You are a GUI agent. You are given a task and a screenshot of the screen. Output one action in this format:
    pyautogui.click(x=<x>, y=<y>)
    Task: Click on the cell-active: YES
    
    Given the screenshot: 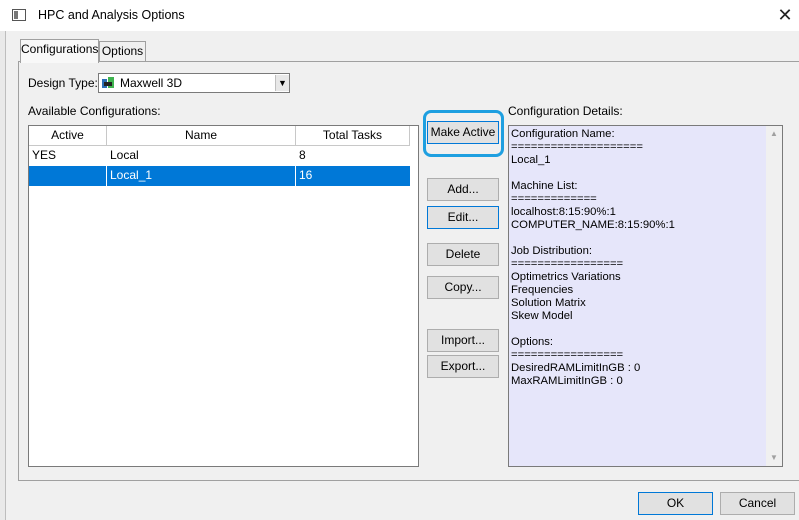 What is the action you would take?
    pyautogui.click(x=44, y=155)
    